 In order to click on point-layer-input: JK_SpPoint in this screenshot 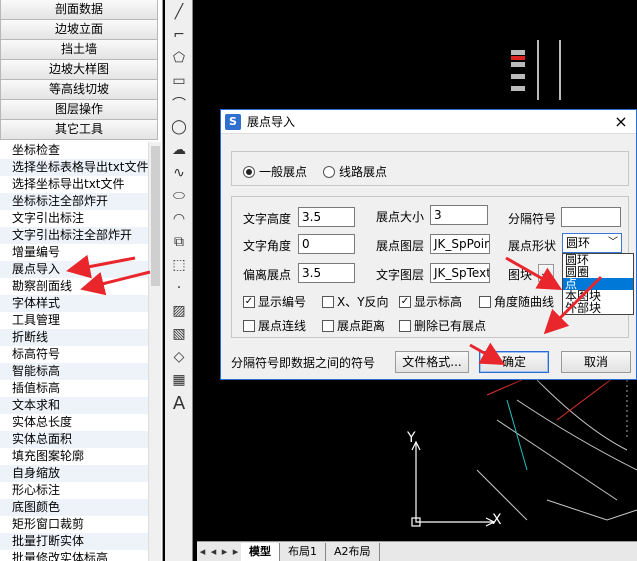, I will do `click(460, 244)`.